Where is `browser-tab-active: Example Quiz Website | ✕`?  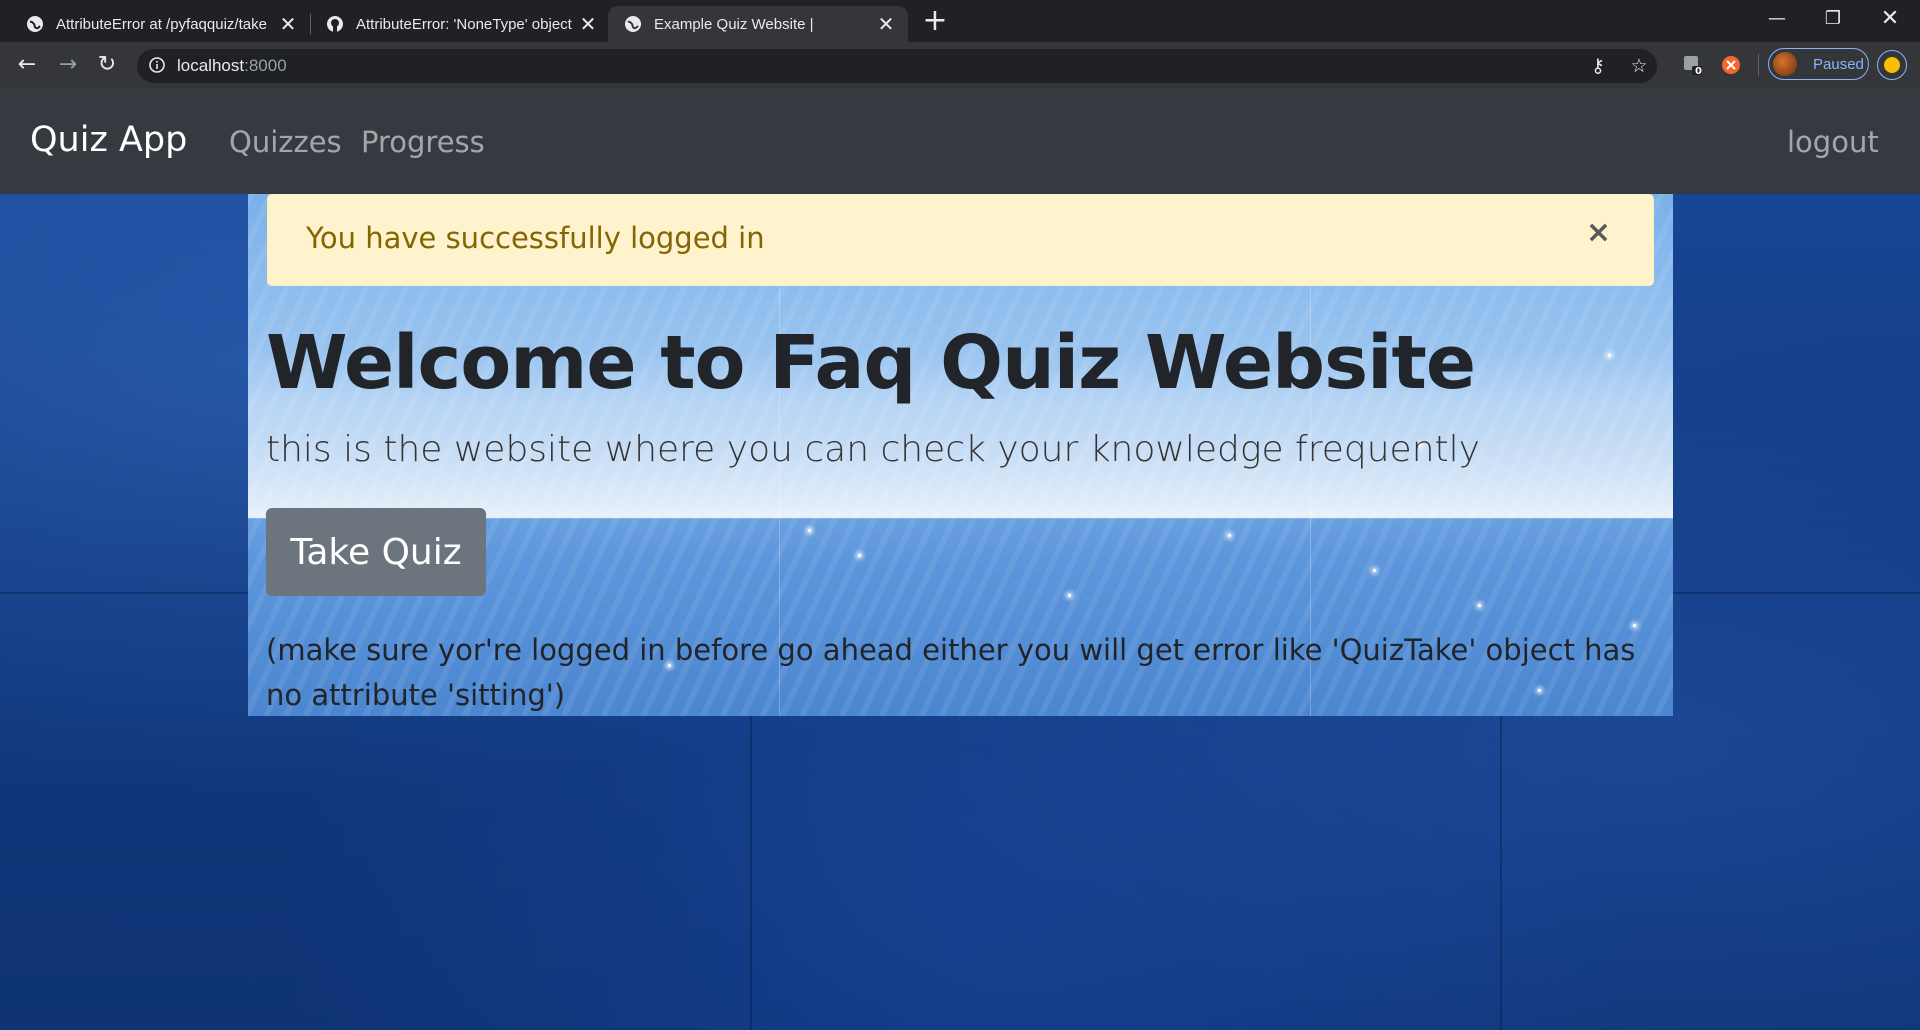 browser-tab-active: Example Quiz Website | ✕ is located at coordinates (758, 24).